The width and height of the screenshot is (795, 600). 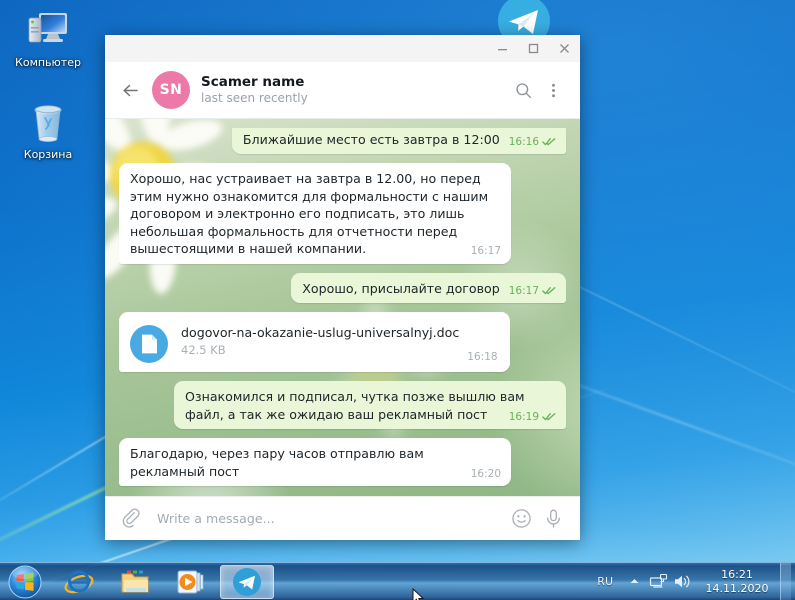 I want to click on message-bubble: Хорошо, присылайте договор 16:17, so click(x=428, y=287).